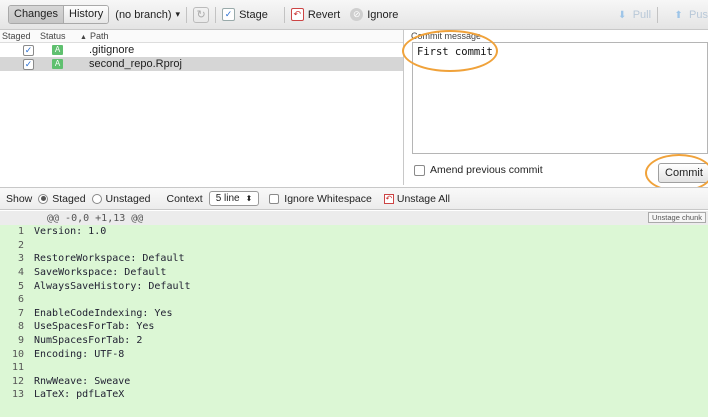 The image size is (708, 417). Describe the element at coordinates (354, 395) in the screenshot. I see `diff-line: 13 LaTeX: pdfLaTeX` at that location.